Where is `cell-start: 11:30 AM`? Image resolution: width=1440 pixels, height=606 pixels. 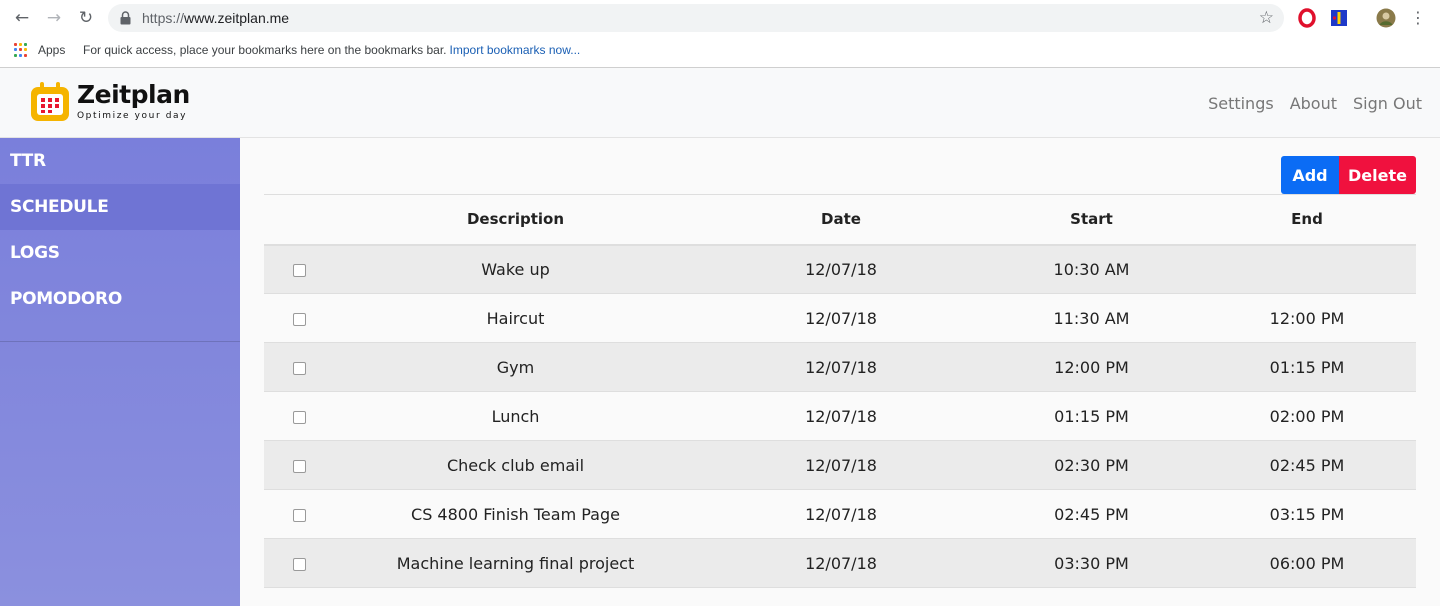 cell-start: 11:30 AM is located at coordinates (1091, 318).